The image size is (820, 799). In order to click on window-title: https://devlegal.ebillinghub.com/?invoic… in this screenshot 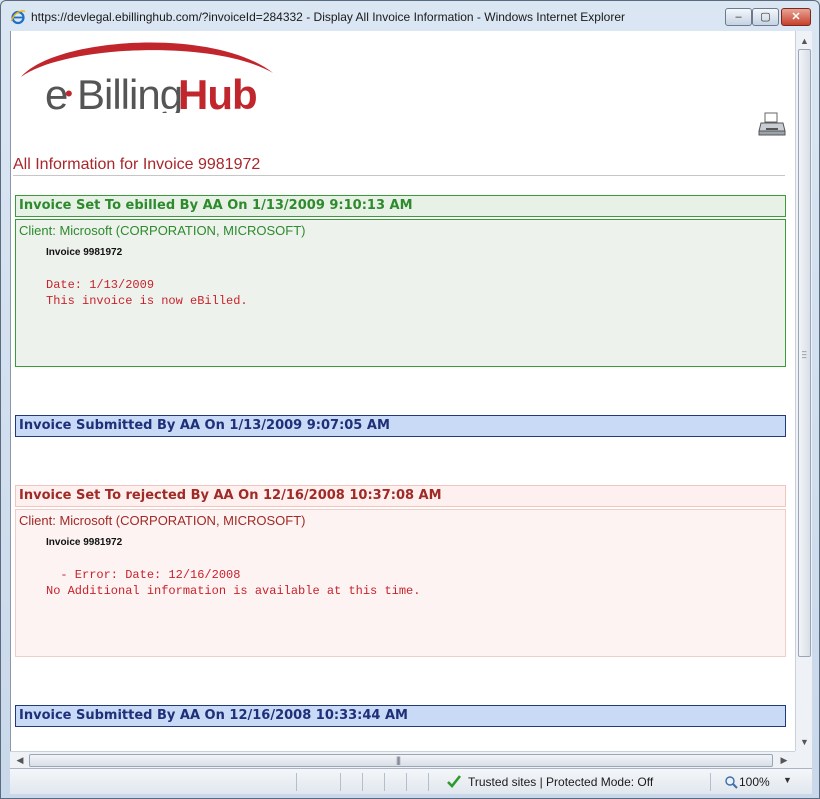, I will do `click(328, 17)`.